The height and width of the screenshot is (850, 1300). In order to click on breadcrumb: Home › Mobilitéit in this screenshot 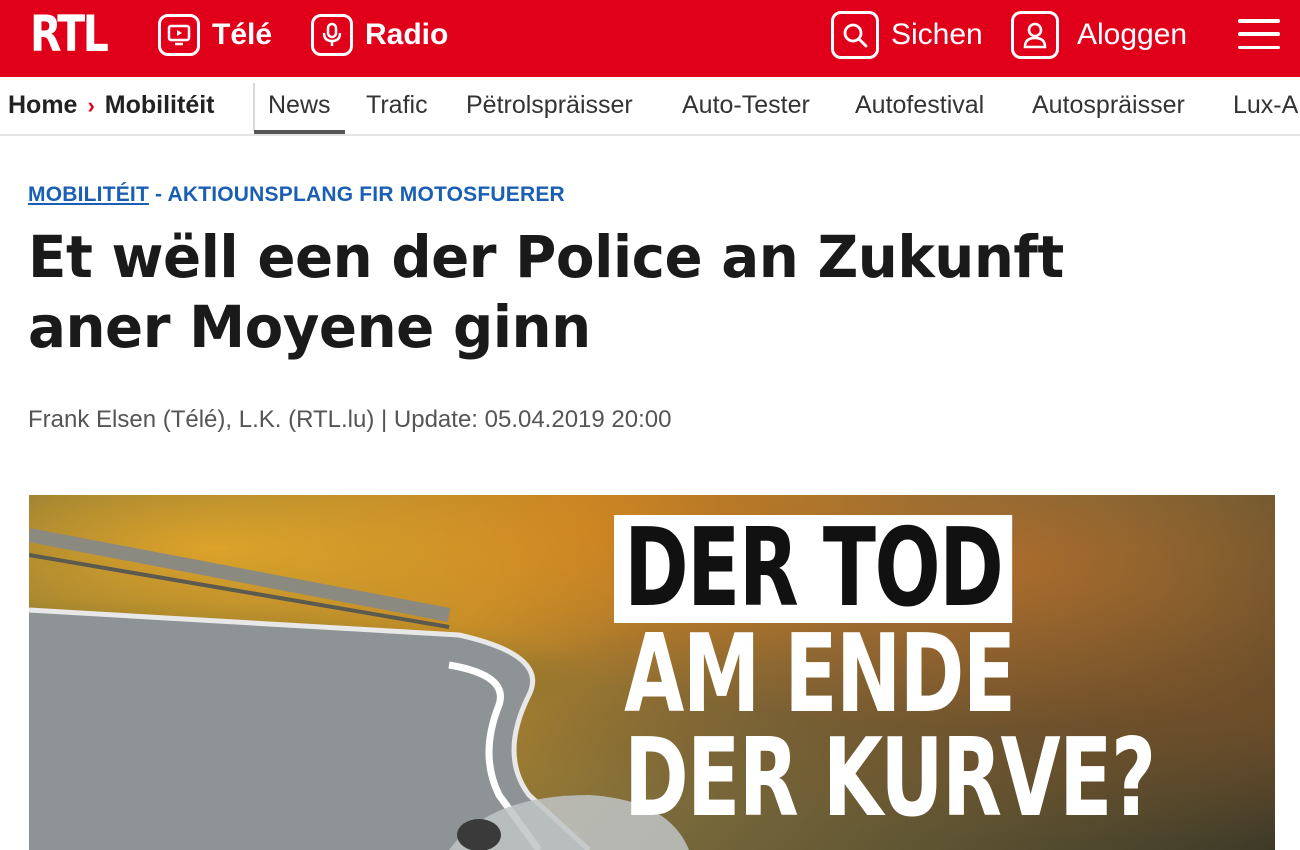, I will do `click(111, 105)`.